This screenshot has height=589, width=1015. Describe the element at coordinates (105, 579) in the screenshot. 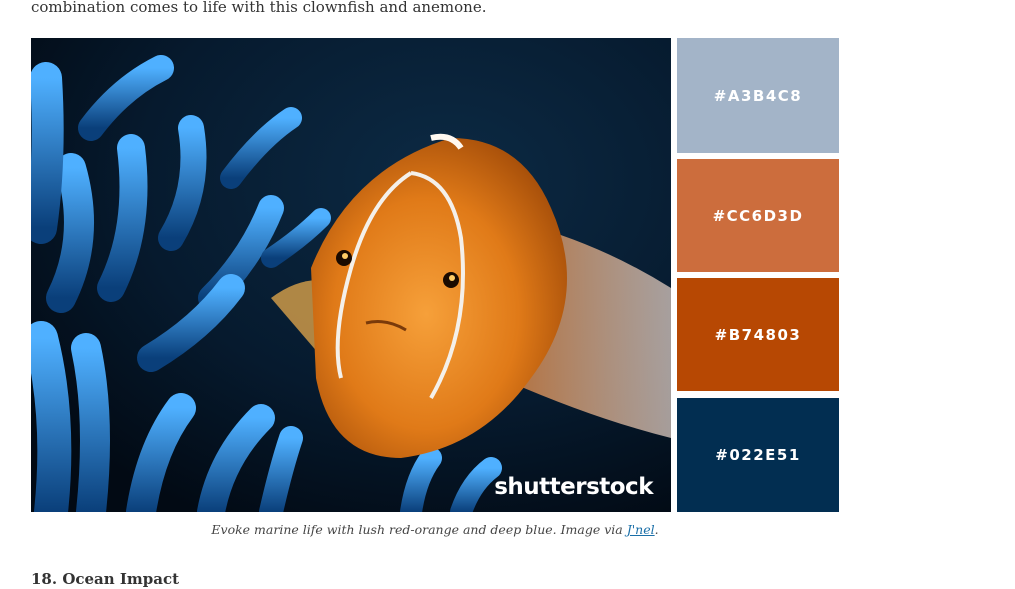

I see `section-heading: 18. Ocean Impact` at that location.